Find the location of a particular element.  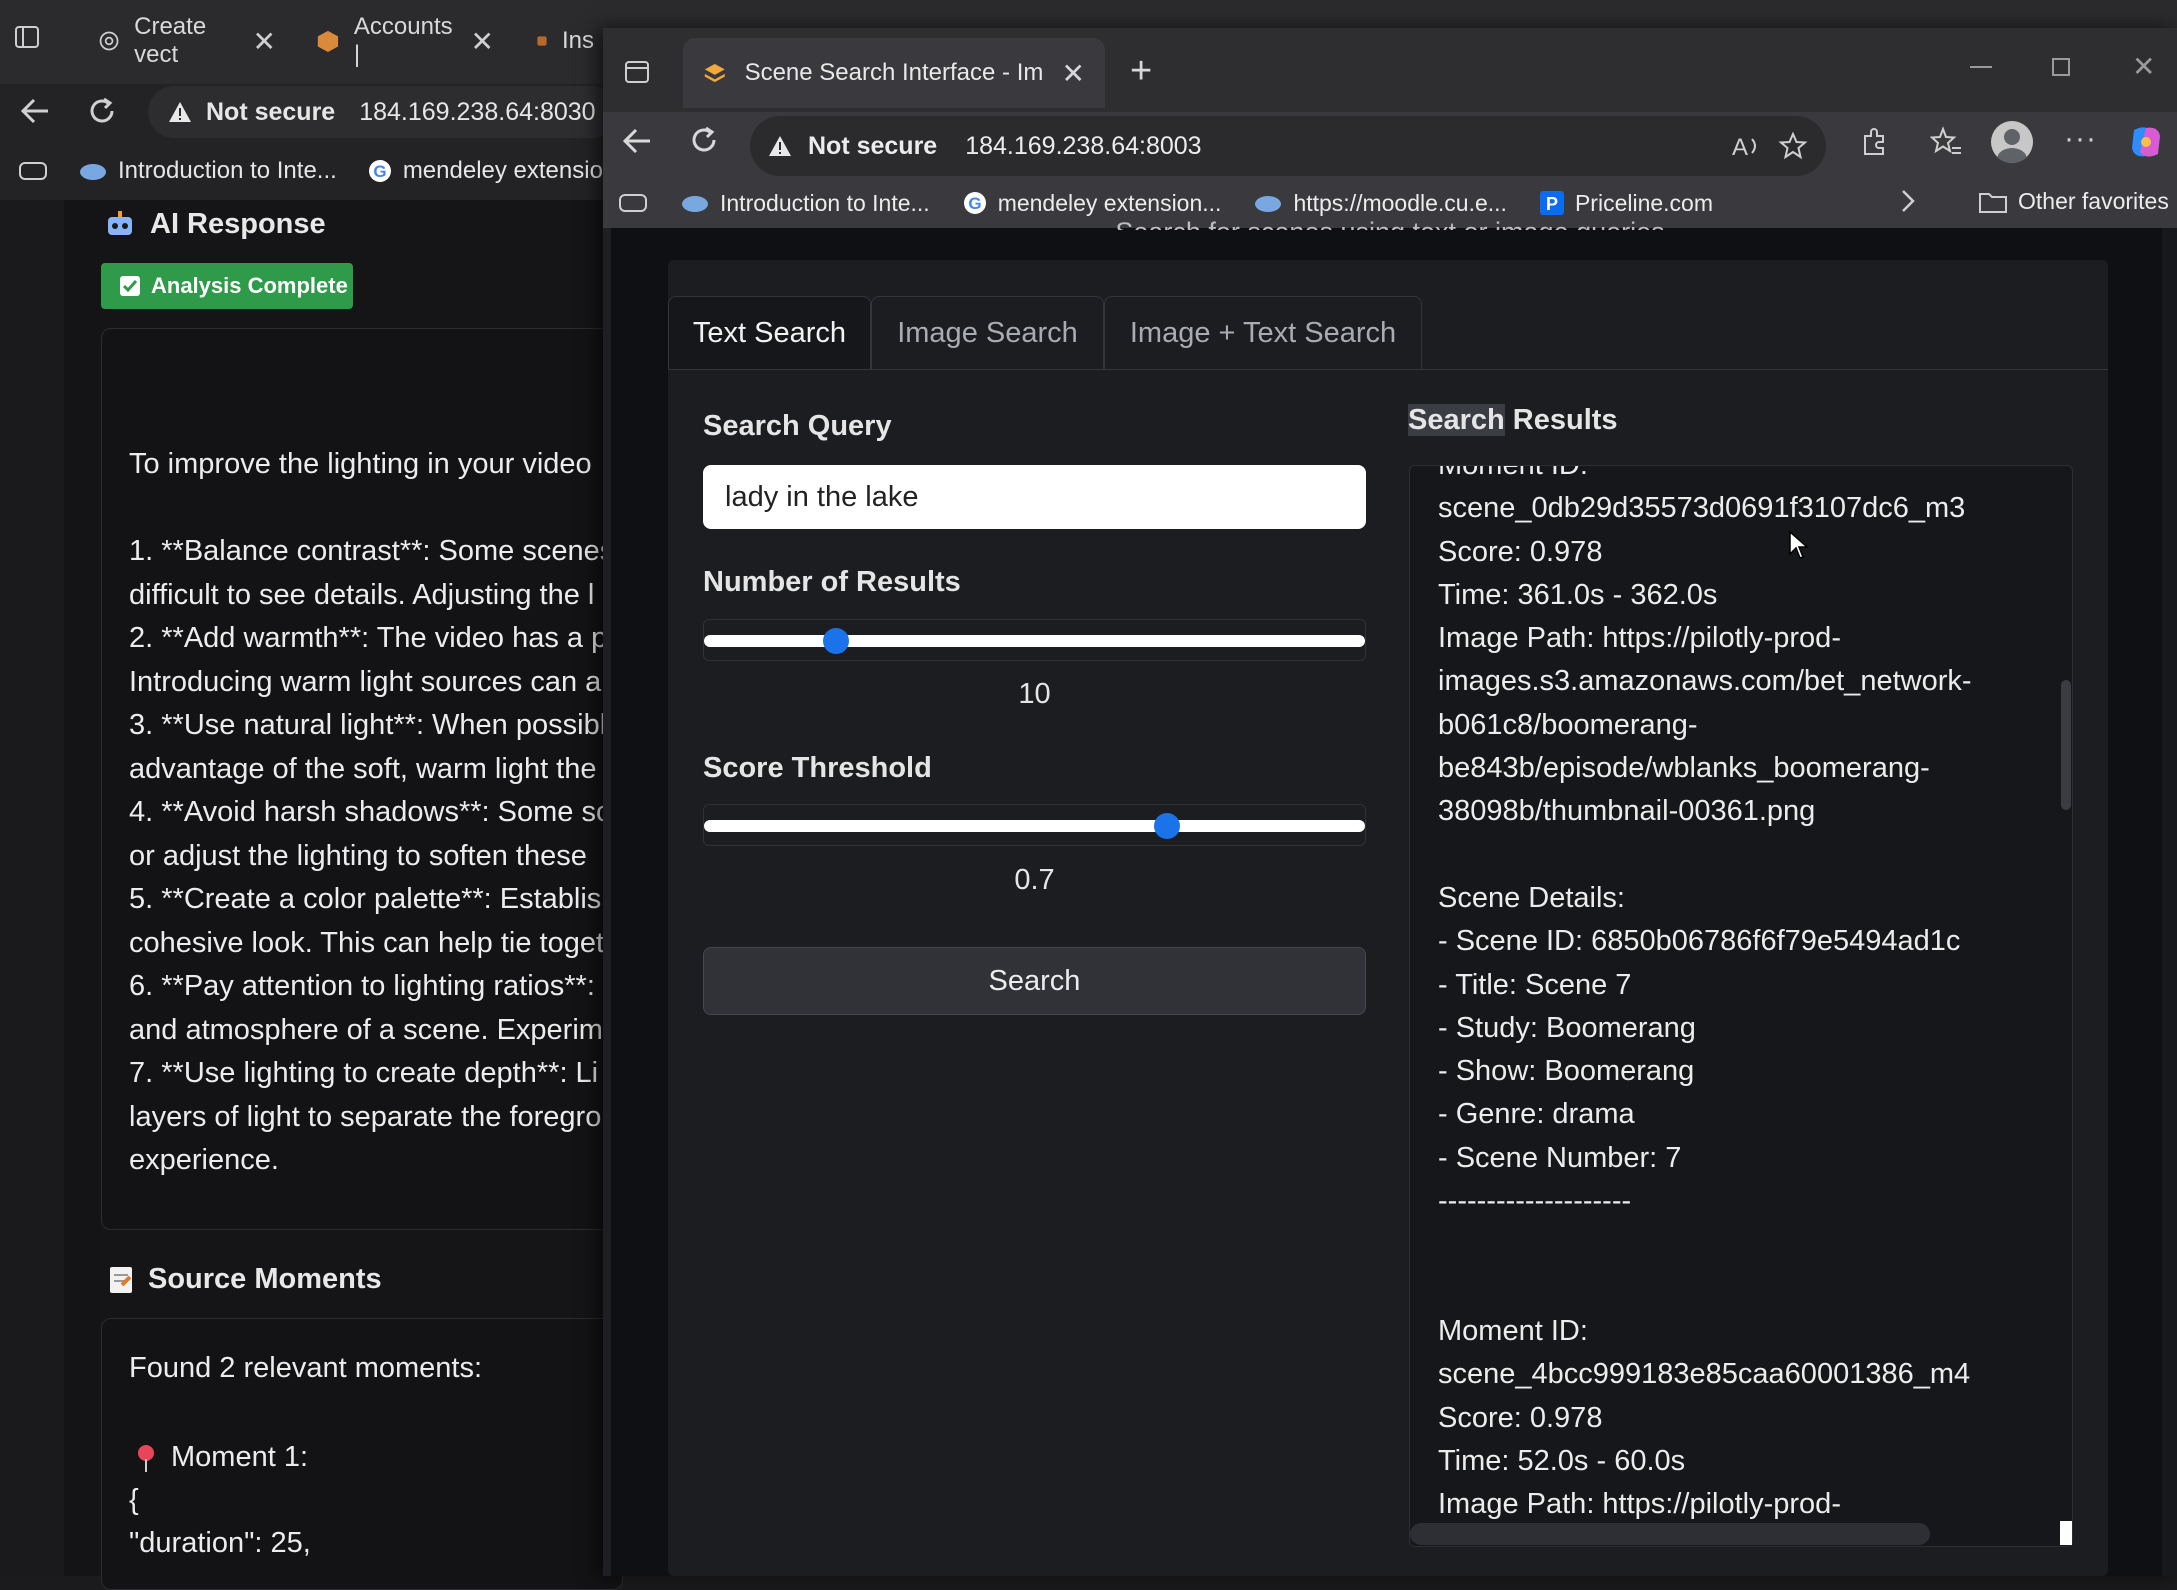

background-tab-2: Accounts | ✕ is located at coordinates (405, 41).